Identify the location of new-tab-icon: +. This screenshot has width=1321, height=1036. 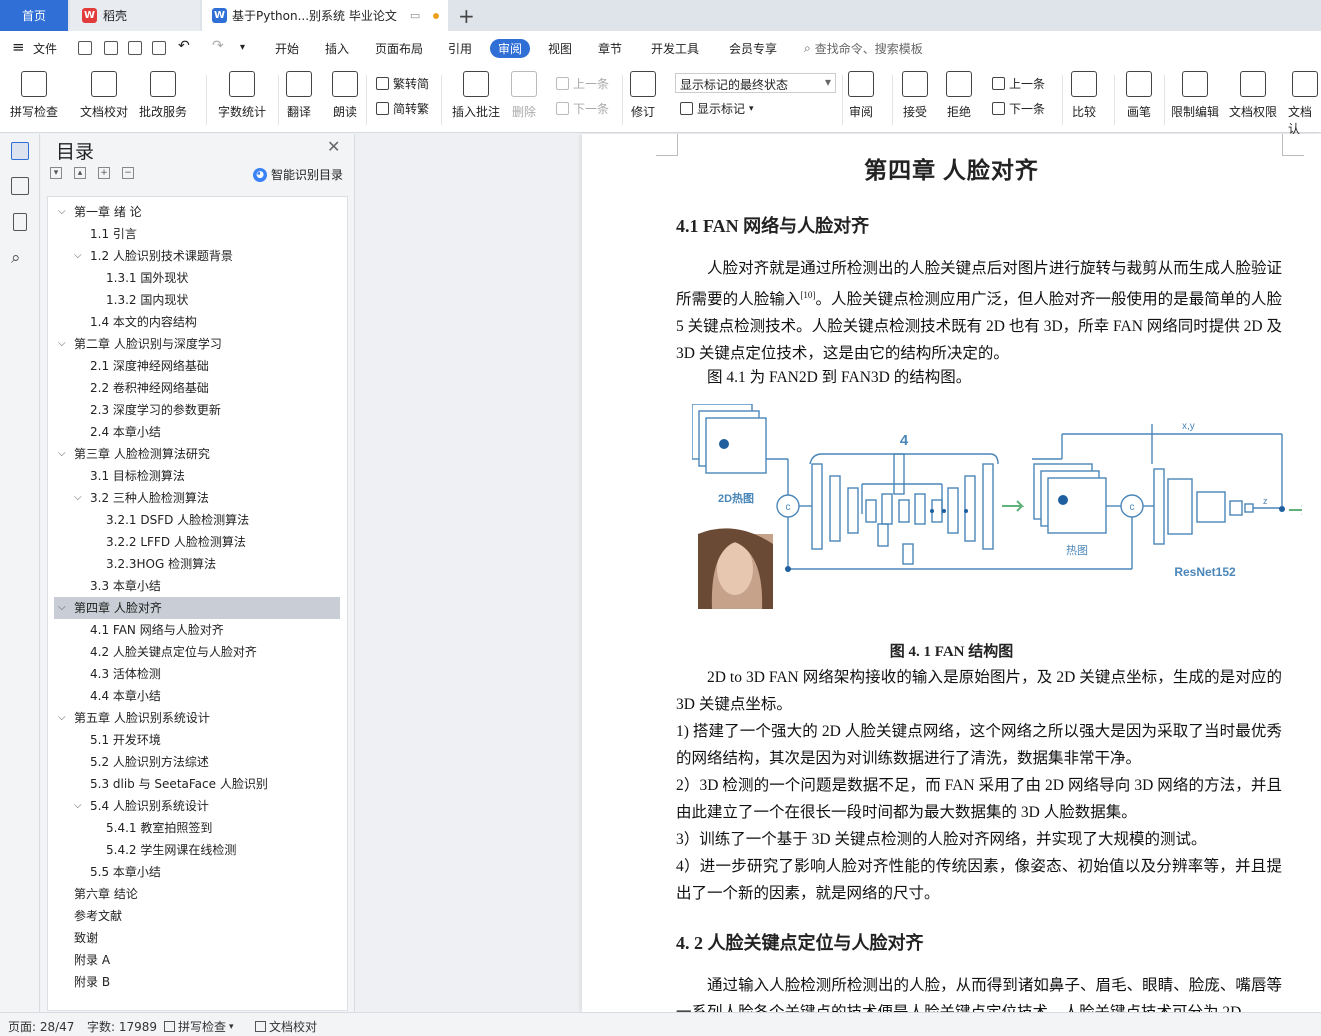
(466, 16).